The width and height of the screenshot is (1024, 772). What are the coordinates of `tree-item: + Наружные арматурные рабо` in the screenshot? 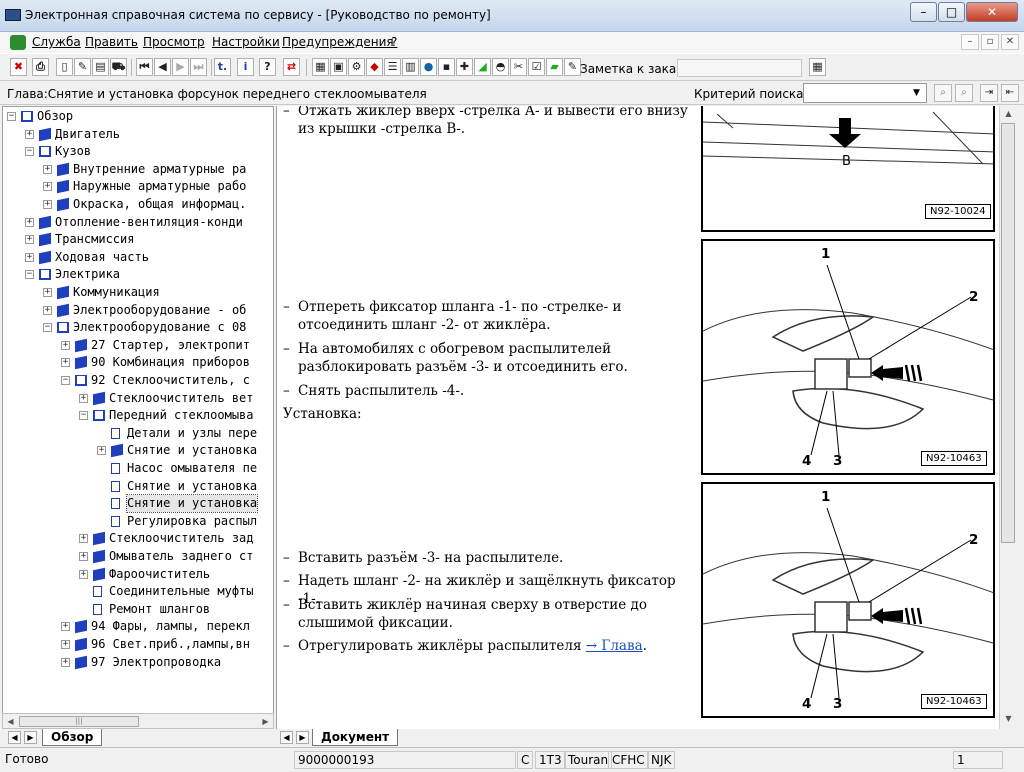 It's located at (138, 186).